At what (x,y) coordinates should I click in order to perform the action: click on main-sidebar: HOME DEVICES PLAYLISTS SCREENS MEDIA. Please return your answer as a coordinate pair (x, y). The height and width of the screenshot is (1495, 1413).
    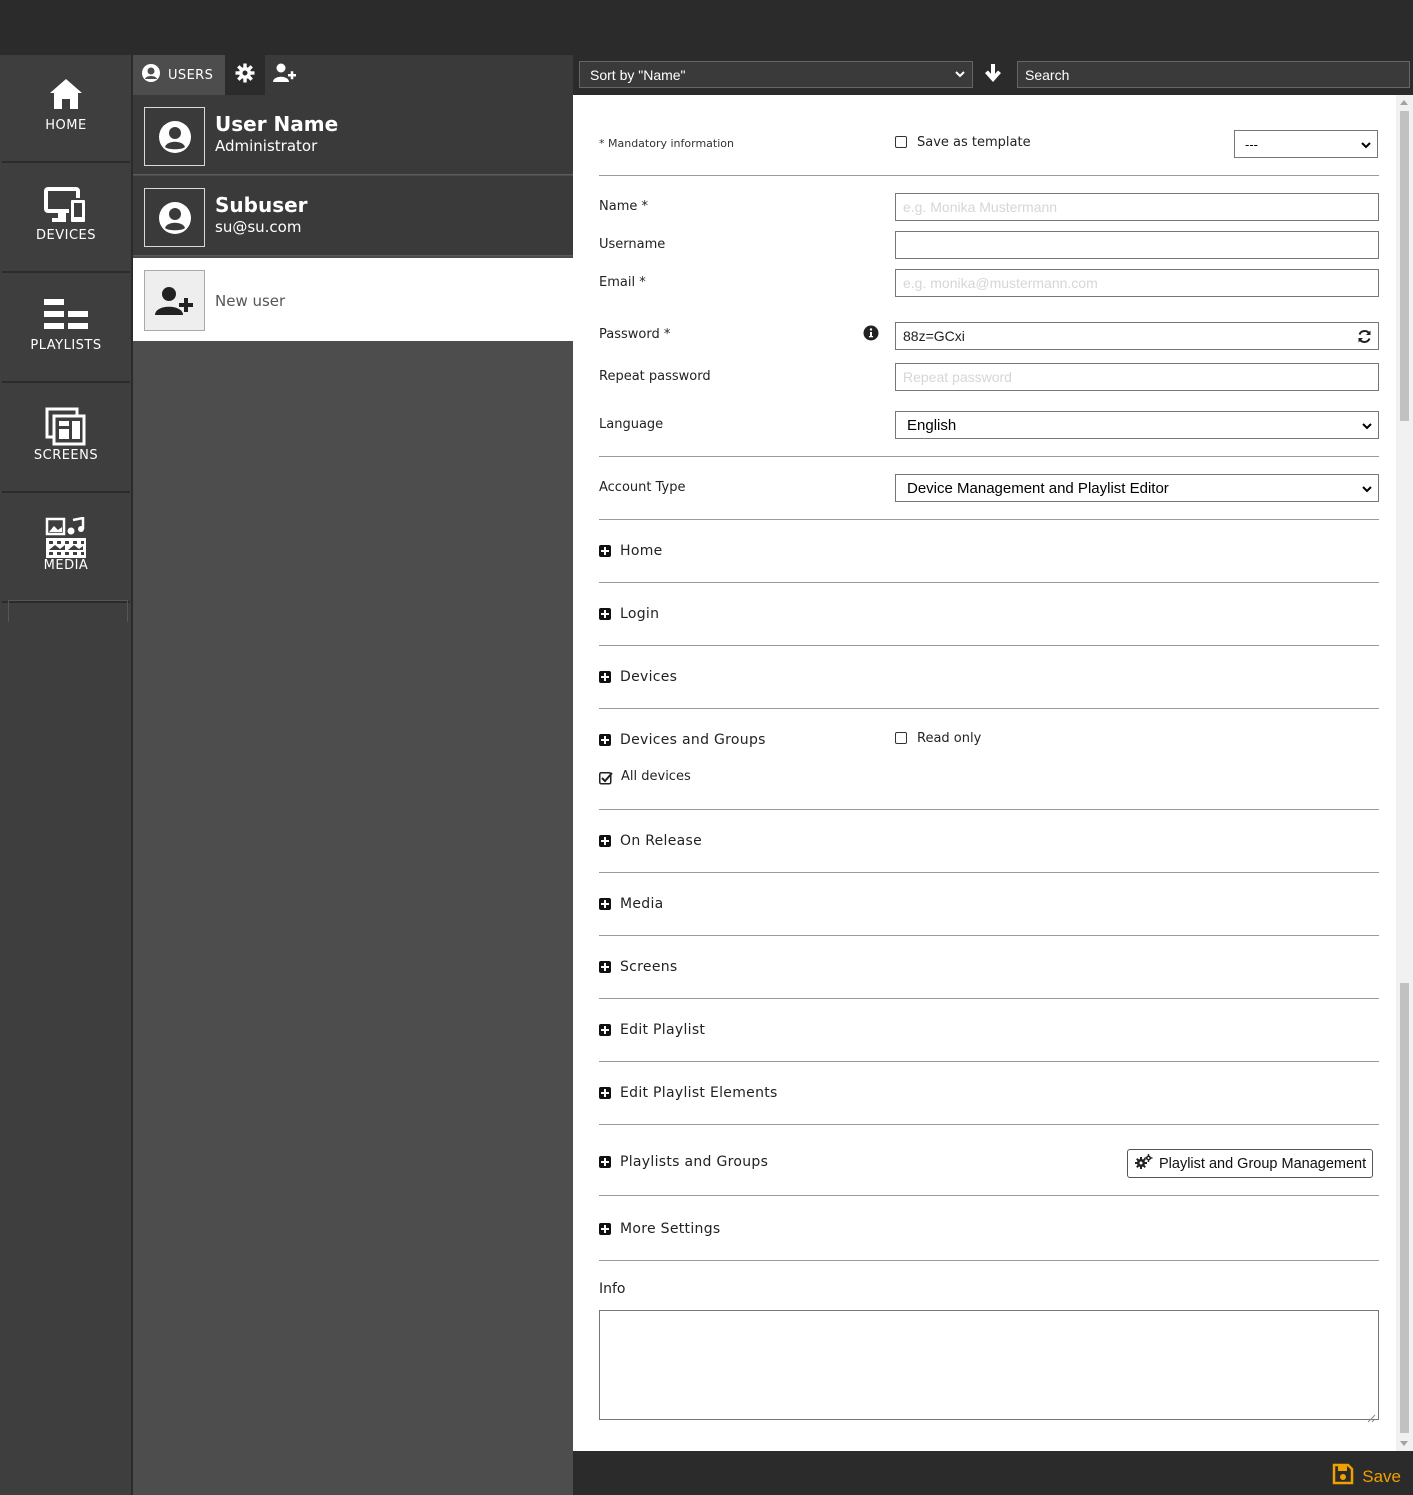
    Looking at the image, I should click on (66, 775).